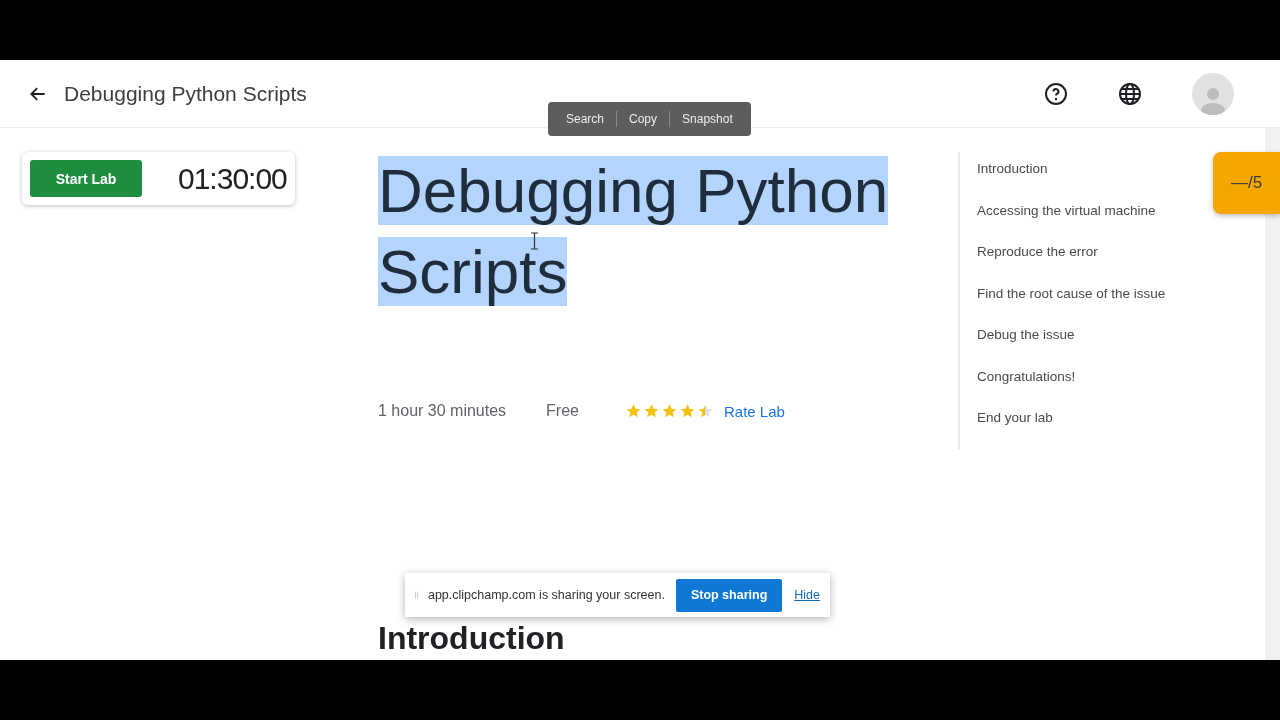  Describe the element at coordinates (1071, 210) in the screenshot. I see `toc-link: Accessing the virtual machine` at that location.